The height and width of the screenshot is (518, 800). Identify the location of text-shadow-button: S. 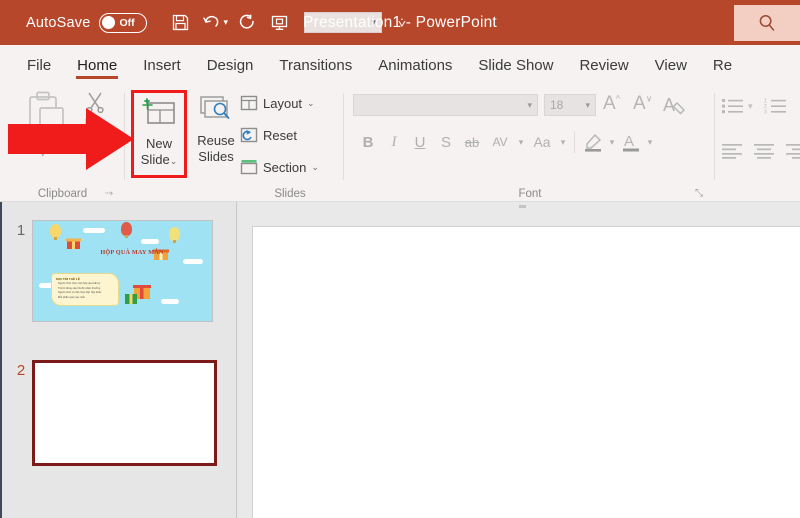
(446, 142).